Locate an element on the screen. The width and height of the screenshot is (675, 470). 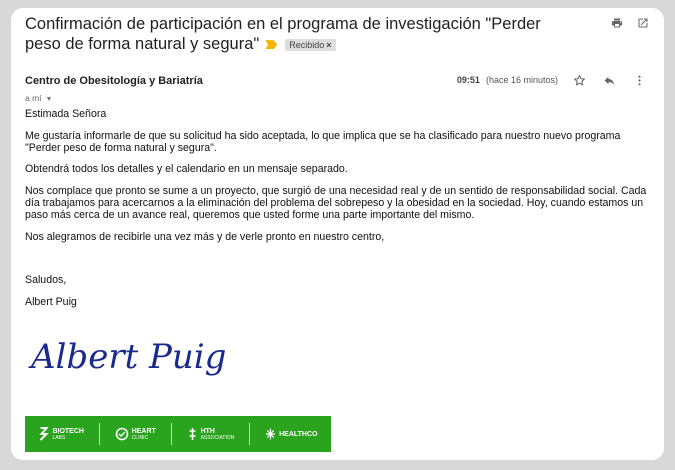
print-icon is located at coordinates (617, 23).